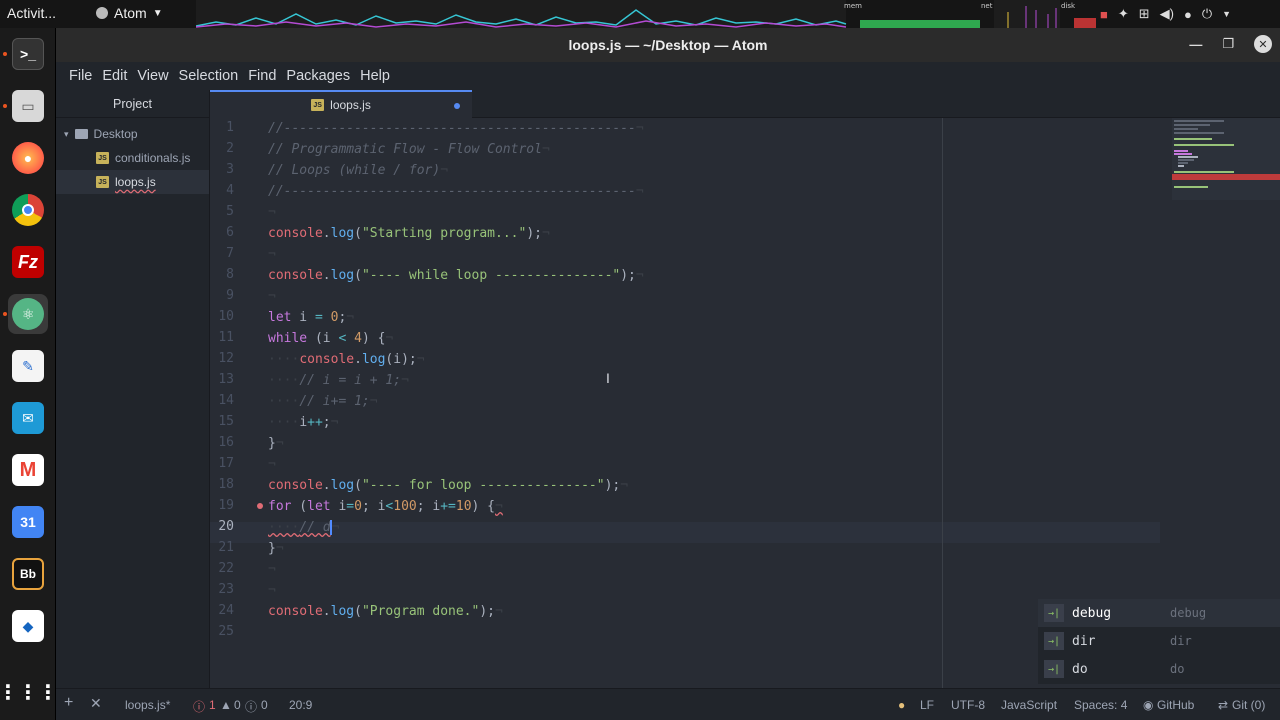 The height and width of the screenshot is (720, 1280). I want to click on error-icon: ⓘ, so click(199, 707).